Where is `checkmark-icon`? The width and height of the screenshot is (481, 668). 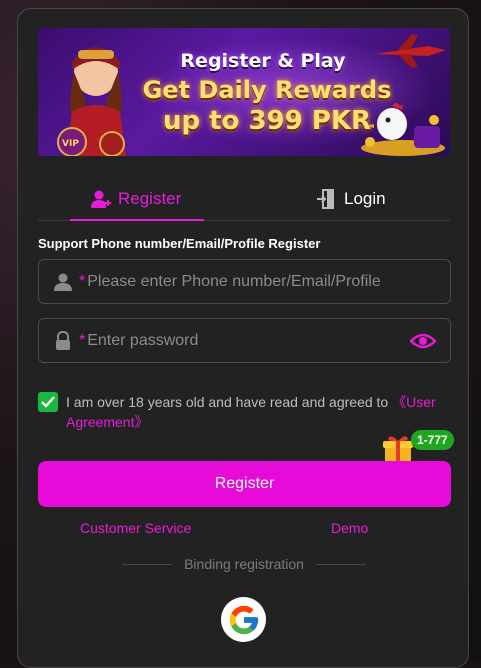
checkmark-icon is located at coordinates (48, 402).